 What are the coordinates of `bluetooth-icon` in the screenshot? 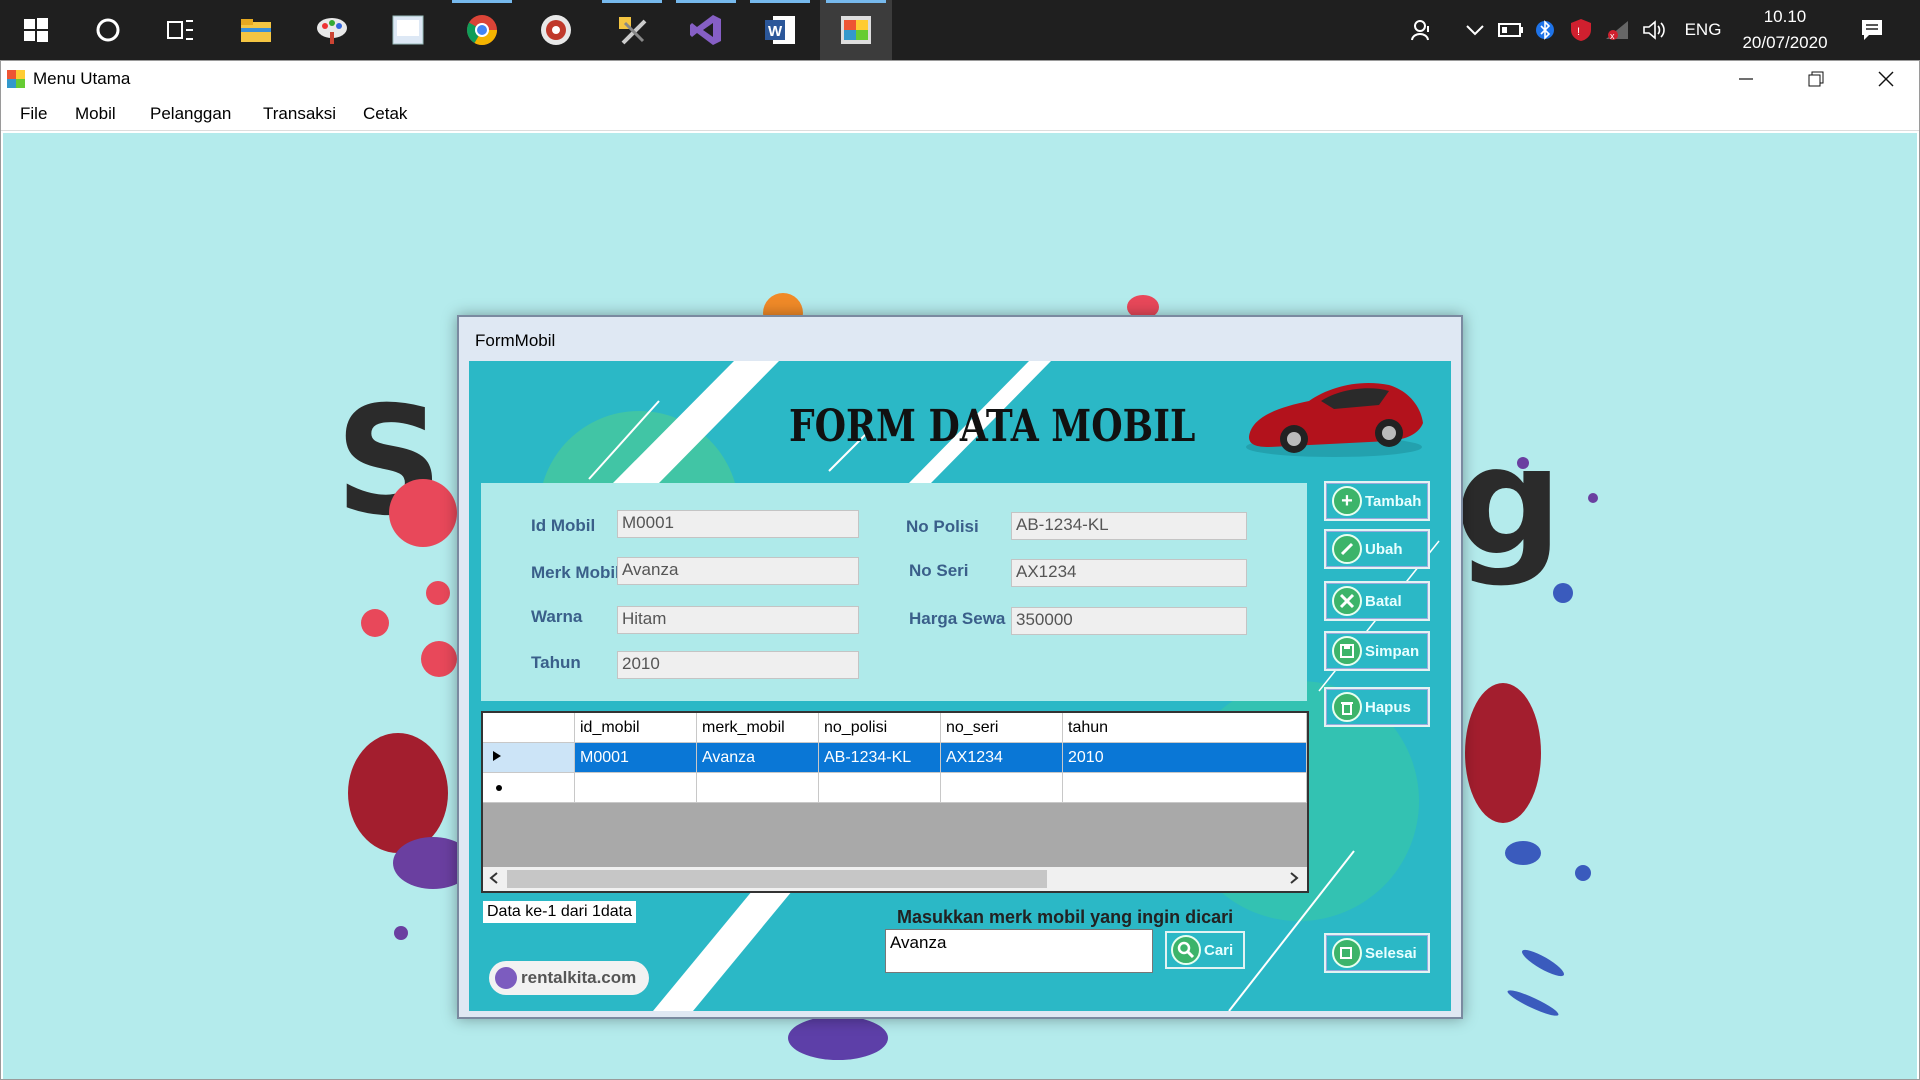 It's located at (1545, 30).